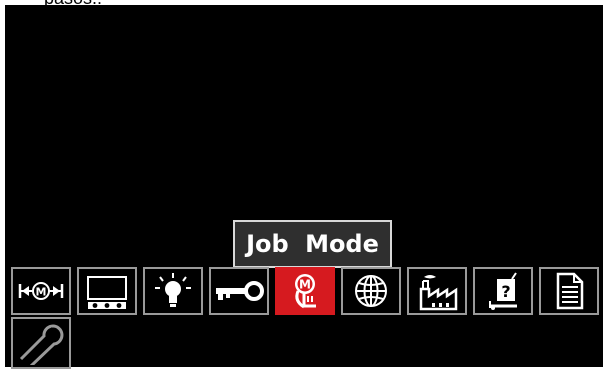 The height and width of the screenshot is (369, 608). I want to click on menu-item-factory, so click(437, 291).